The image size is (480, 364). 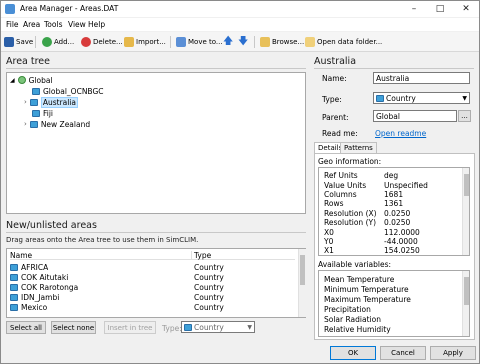 What do you see at coordinates (391, 176) in the screenshot?
I see `geo-value: deg` at bounding box center [391, 176].